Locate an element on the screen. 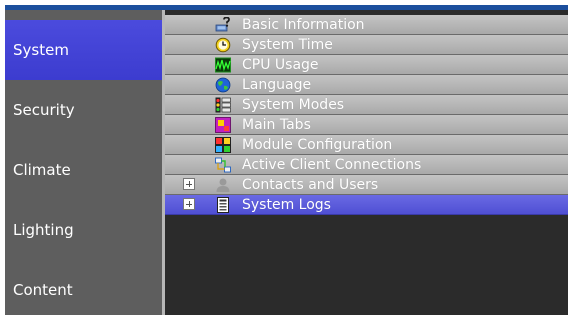  list-item-system-time: System Time is located at coordinates (366, 45).